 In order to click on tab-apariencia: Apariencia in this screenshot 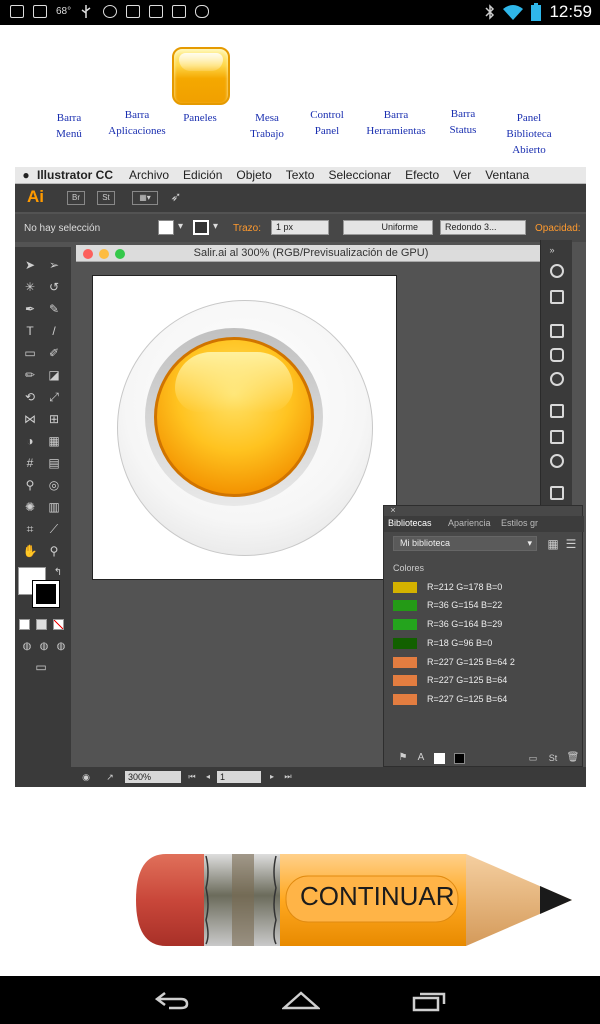, I will do `click(469, 523)`.